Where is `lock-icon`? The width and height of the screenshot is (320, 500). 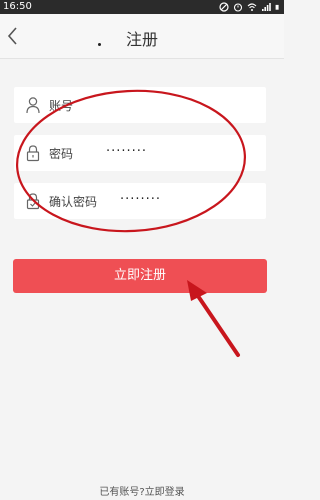 lock-icon is located at coordinates (33, 153).